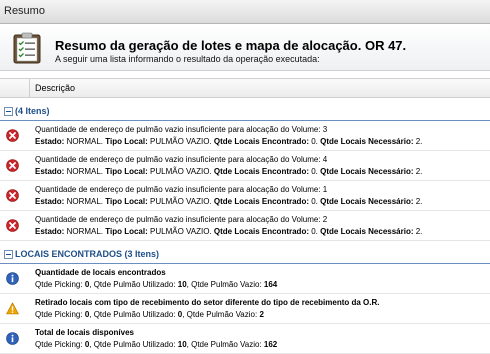 This screenshot has width=490, height=354. Describe the element at coordinates (12, 308) in the screenshot. I see `warning-icon` at that location.